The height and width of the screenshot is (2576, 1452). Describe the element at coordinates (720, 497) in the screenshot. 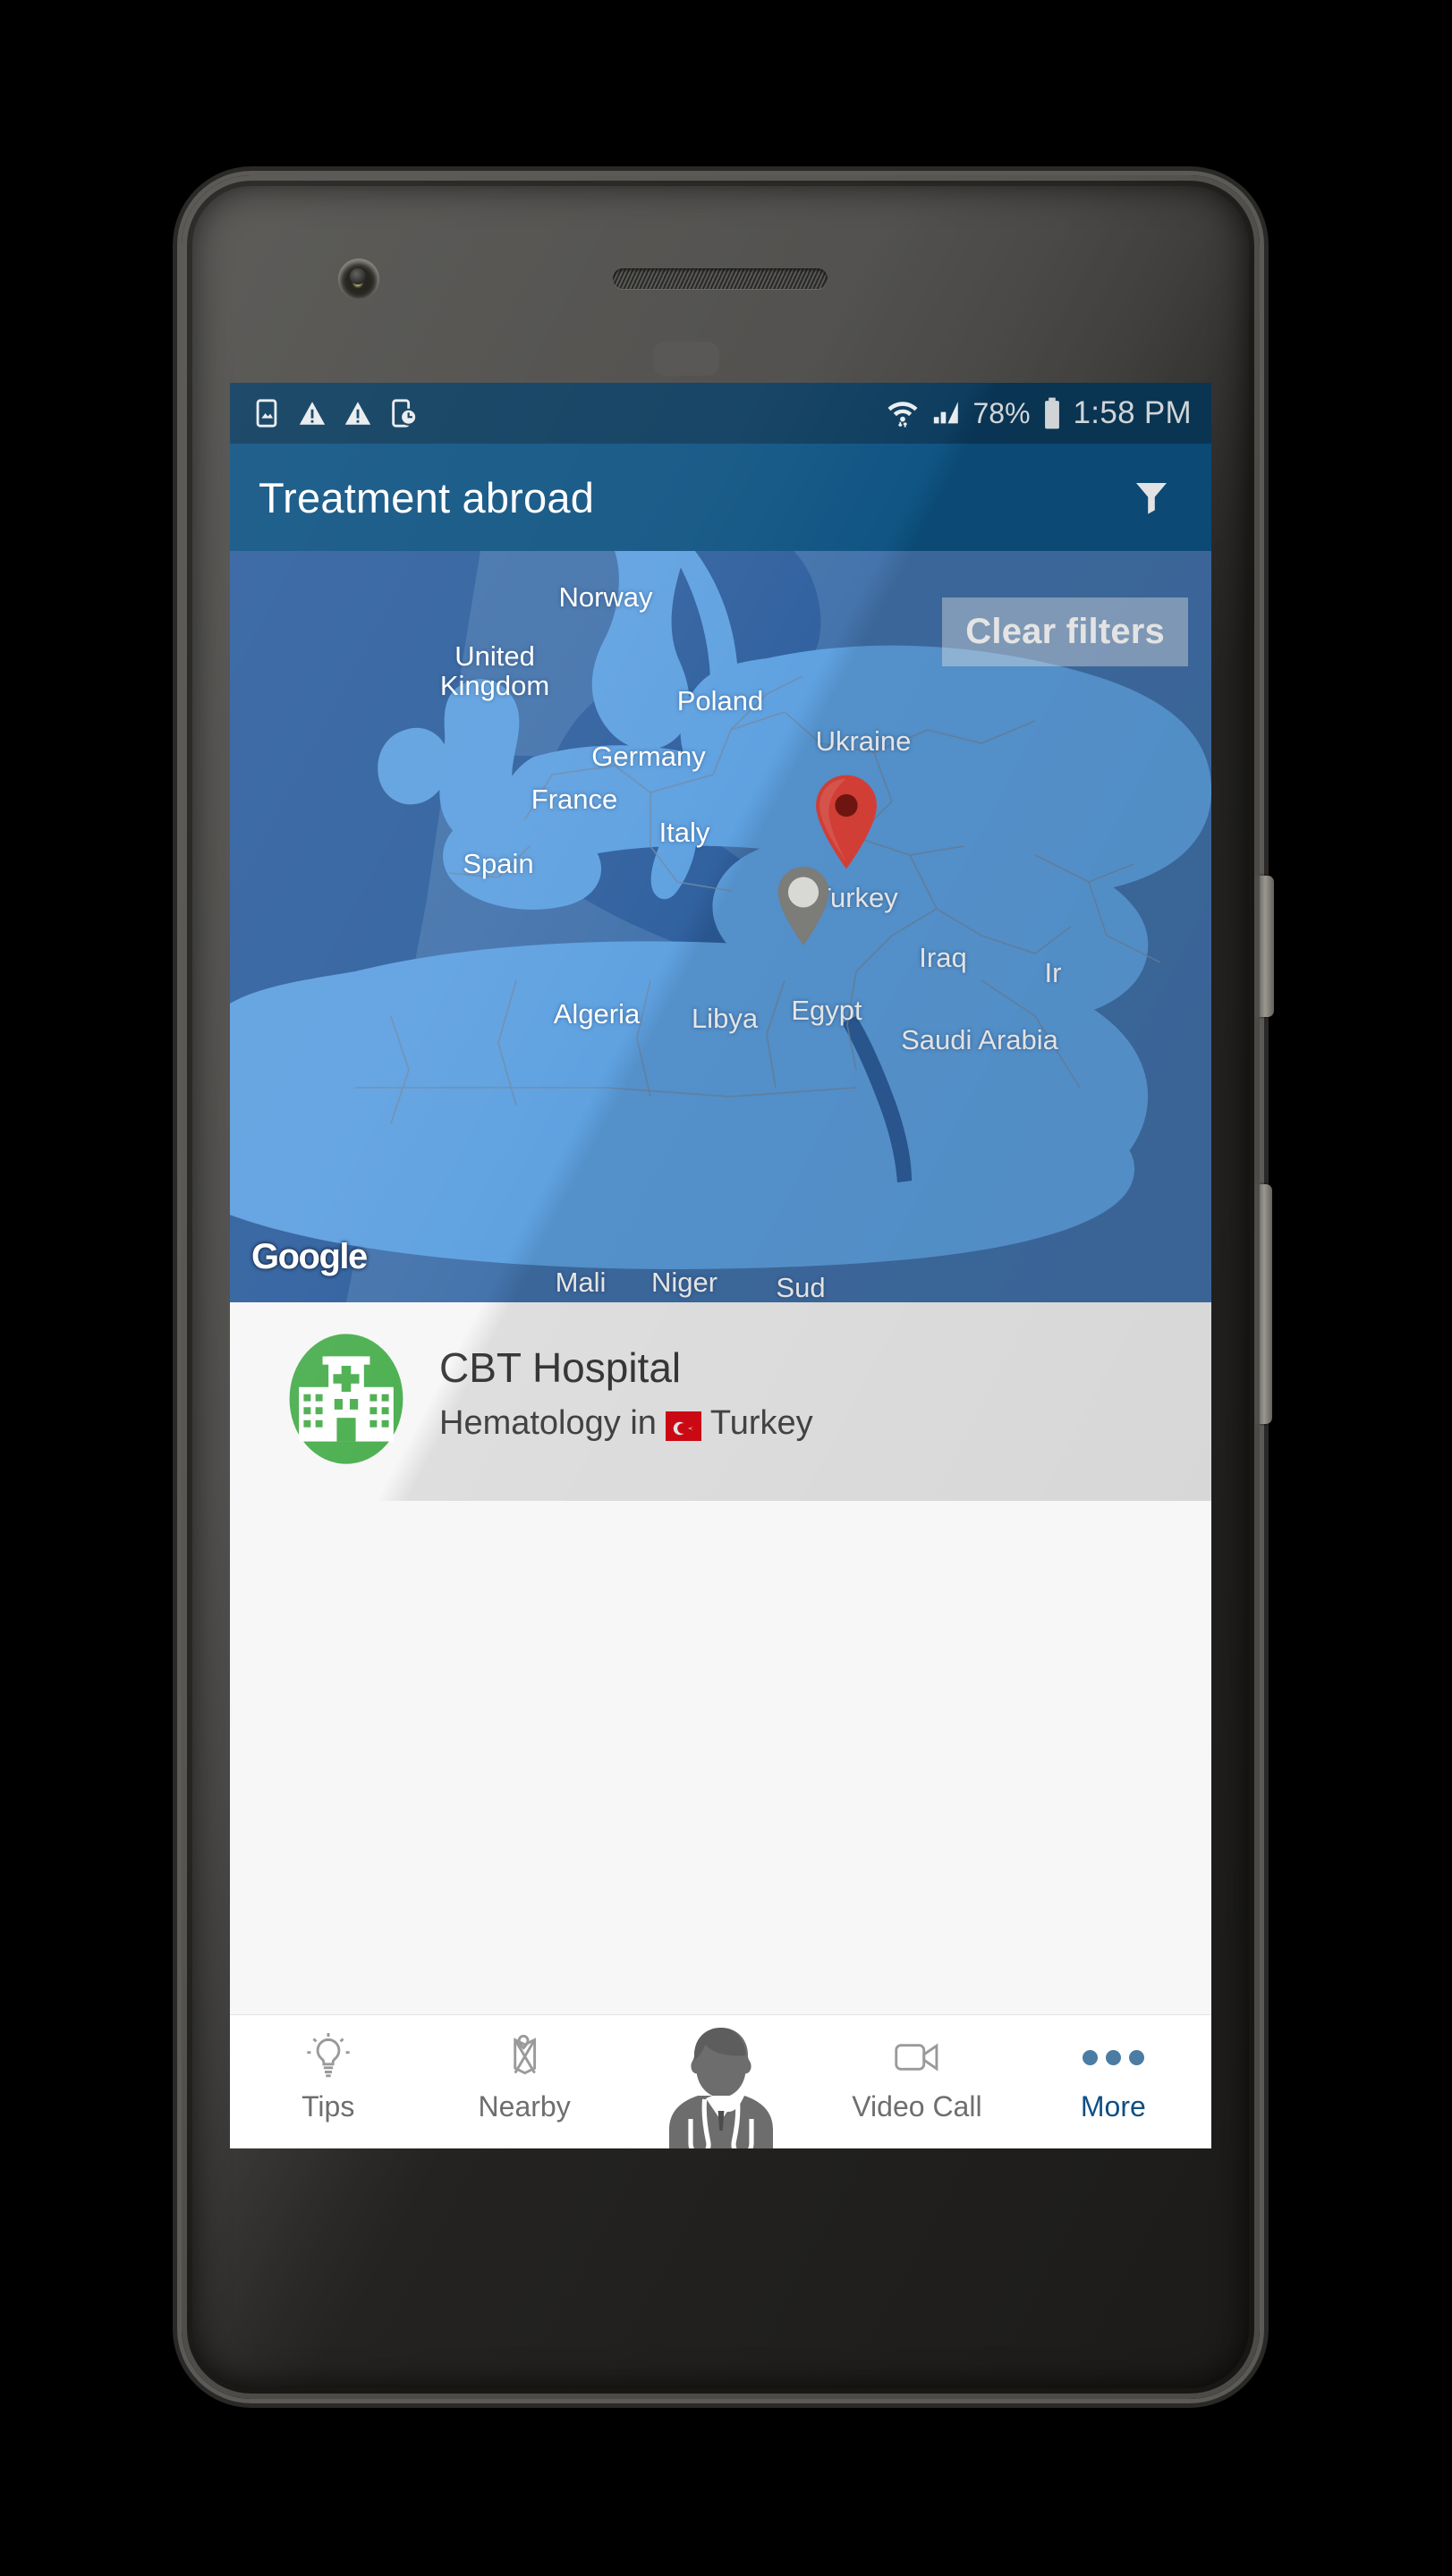

I see `app-bar: Treatment abroad` at that location.